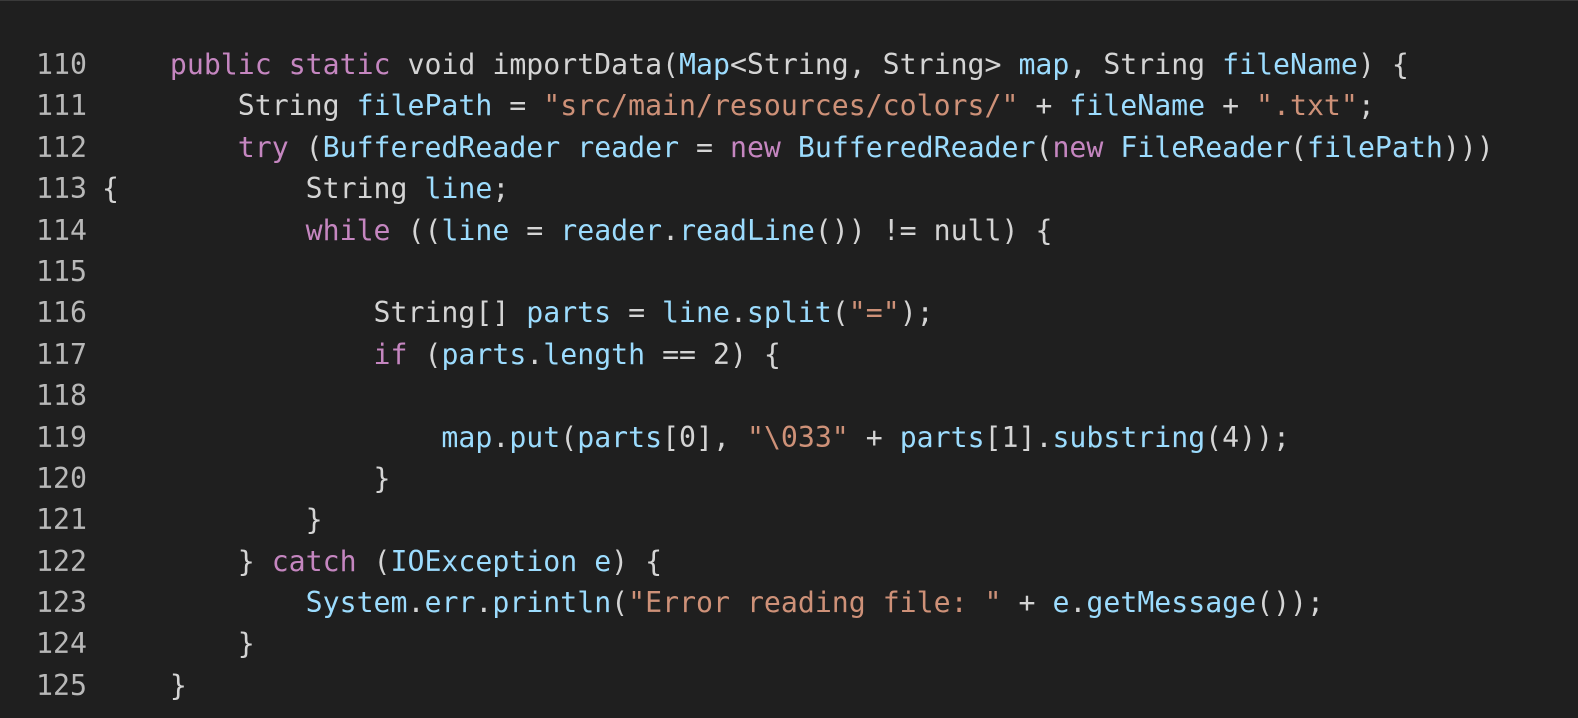 The width and height of the screenshot is (1578, 718). Describe the element at coordinates (789, 685) in the screenshot. I see `code-line: 125 }` at that location.